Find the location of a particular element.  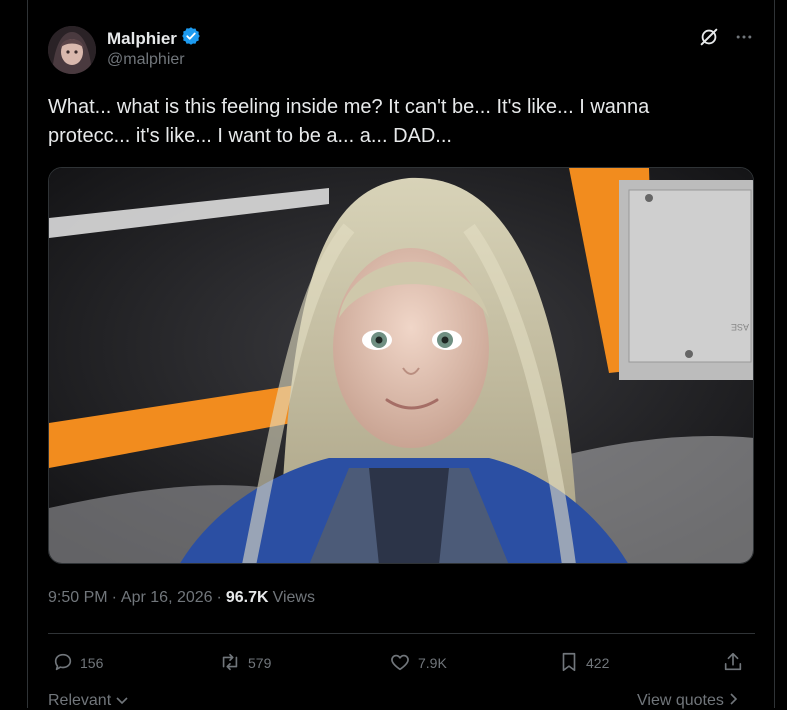

reply-button: 156 is located at coordinates (77, 663).